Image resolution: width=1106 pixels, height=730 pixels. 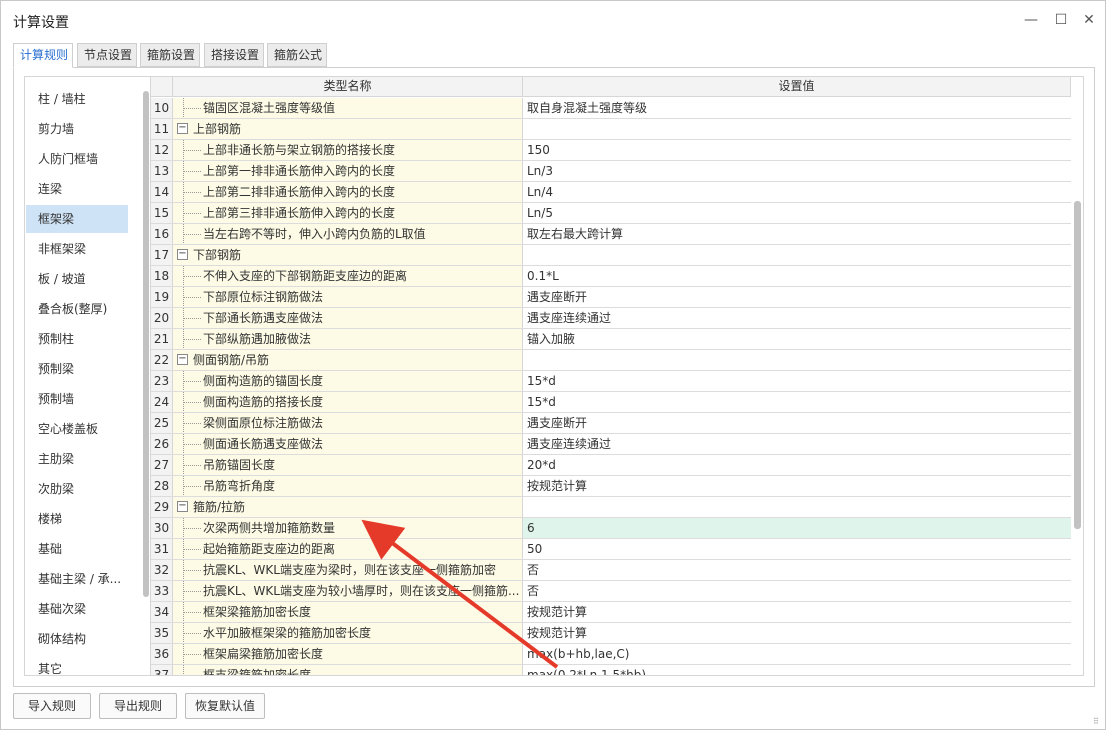 I want to click on sidebar-item: 主肋梁, so click(x=77, y=459).